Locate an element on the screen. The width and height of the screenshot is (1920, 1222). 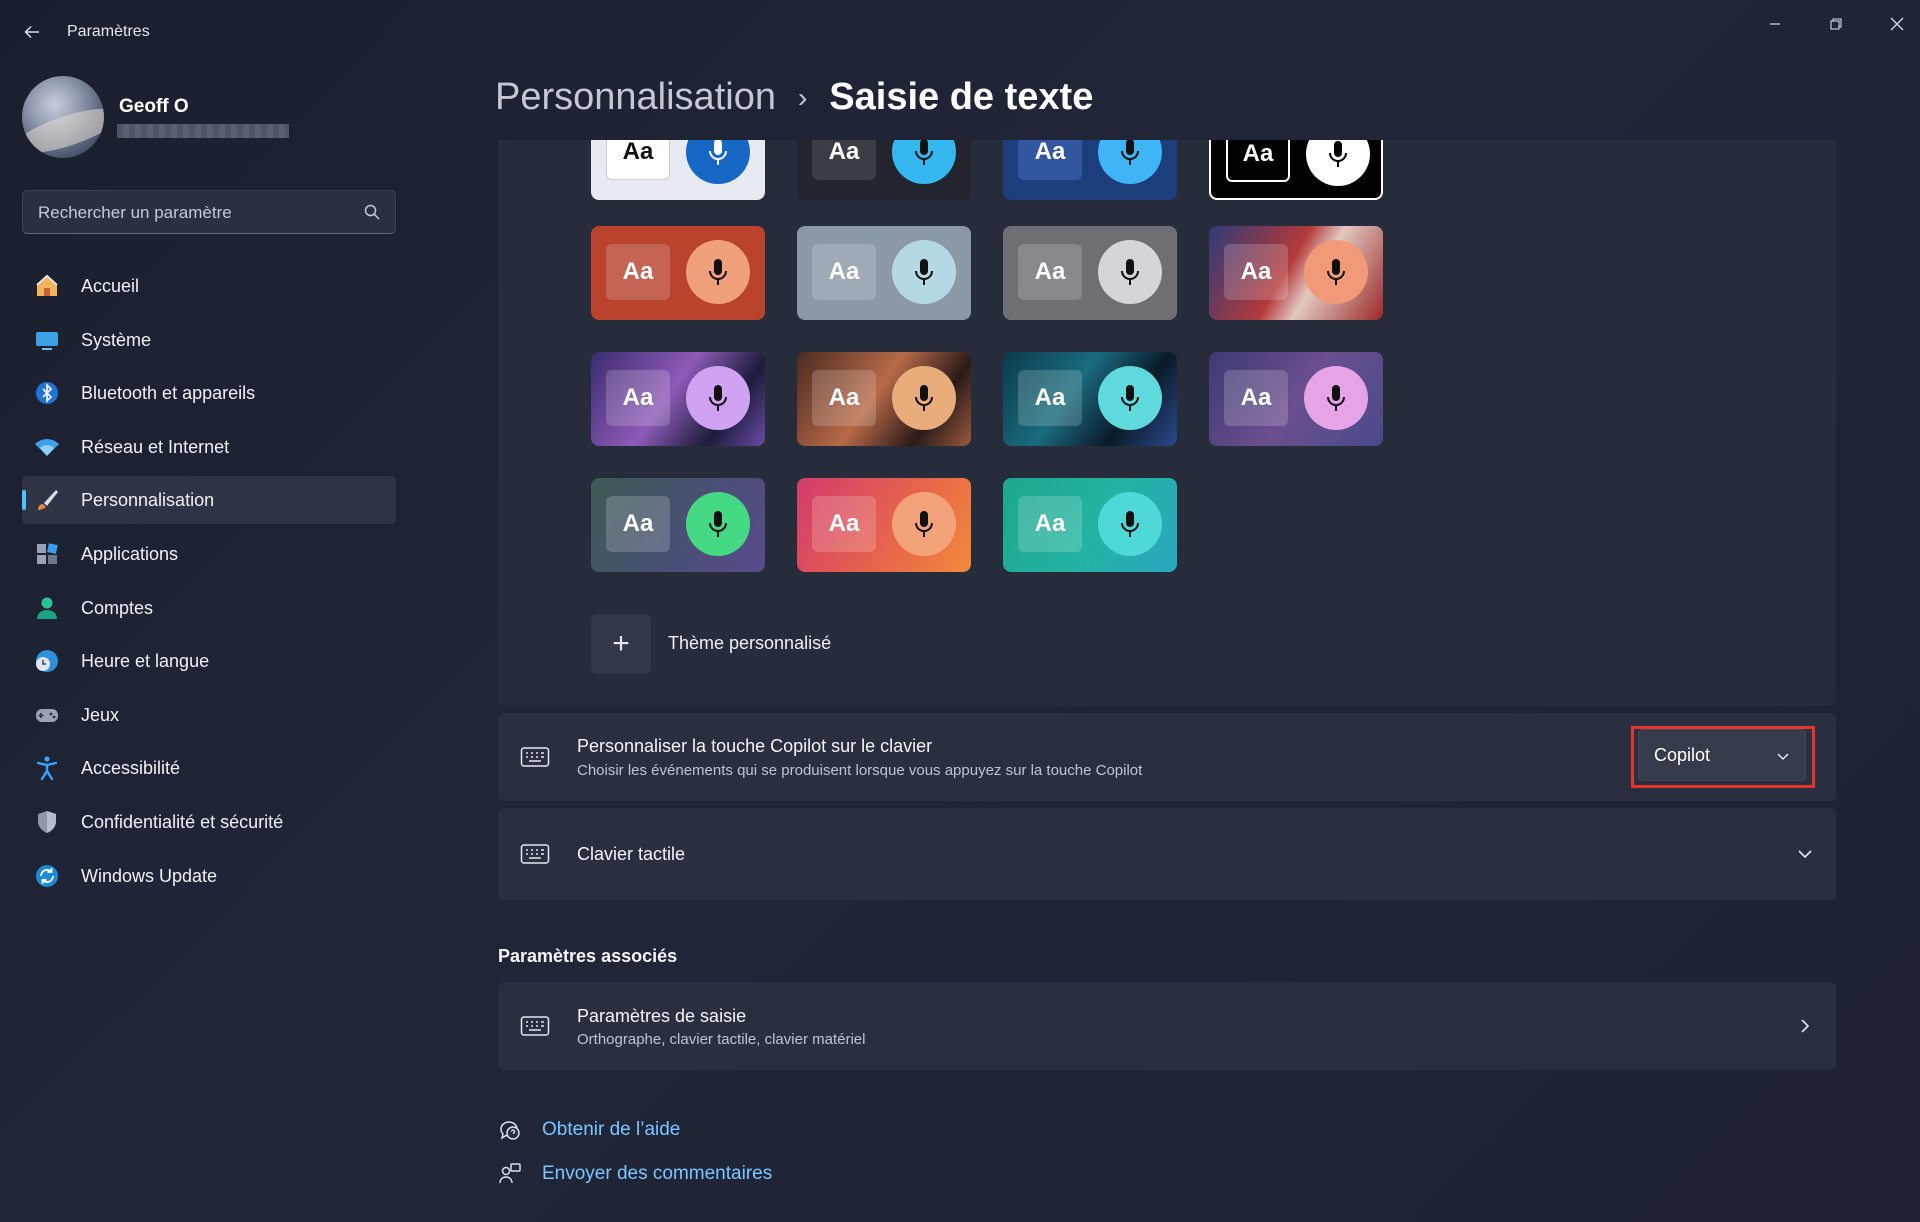
apps-icon is located at coordinates (47, 553).